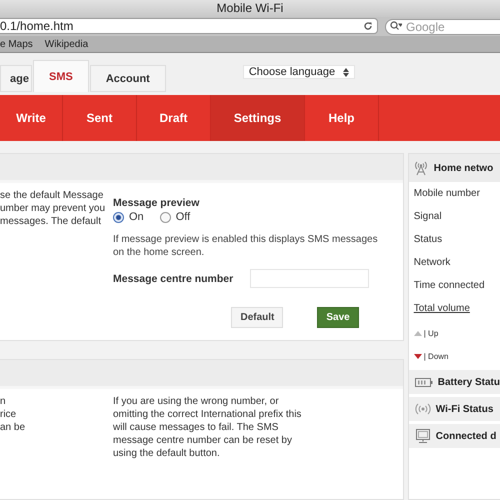 This screenshot has width=500, height=500. What do you see at coordinates (310, 278) in the screenshot?
I see `number-field` at bounding box center [310, 278].